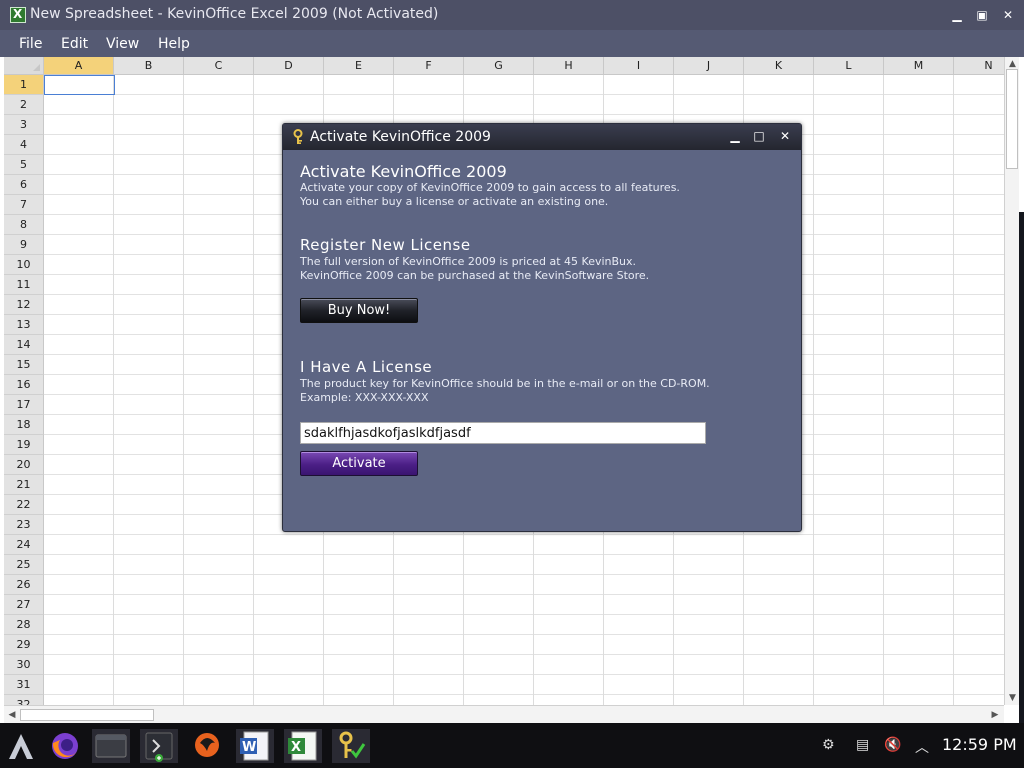 The width and height of the screenshot is (1024, 768). Describe the element at coordinates (24, 66) in the screenshot. I see `select-all-corner` at that location.